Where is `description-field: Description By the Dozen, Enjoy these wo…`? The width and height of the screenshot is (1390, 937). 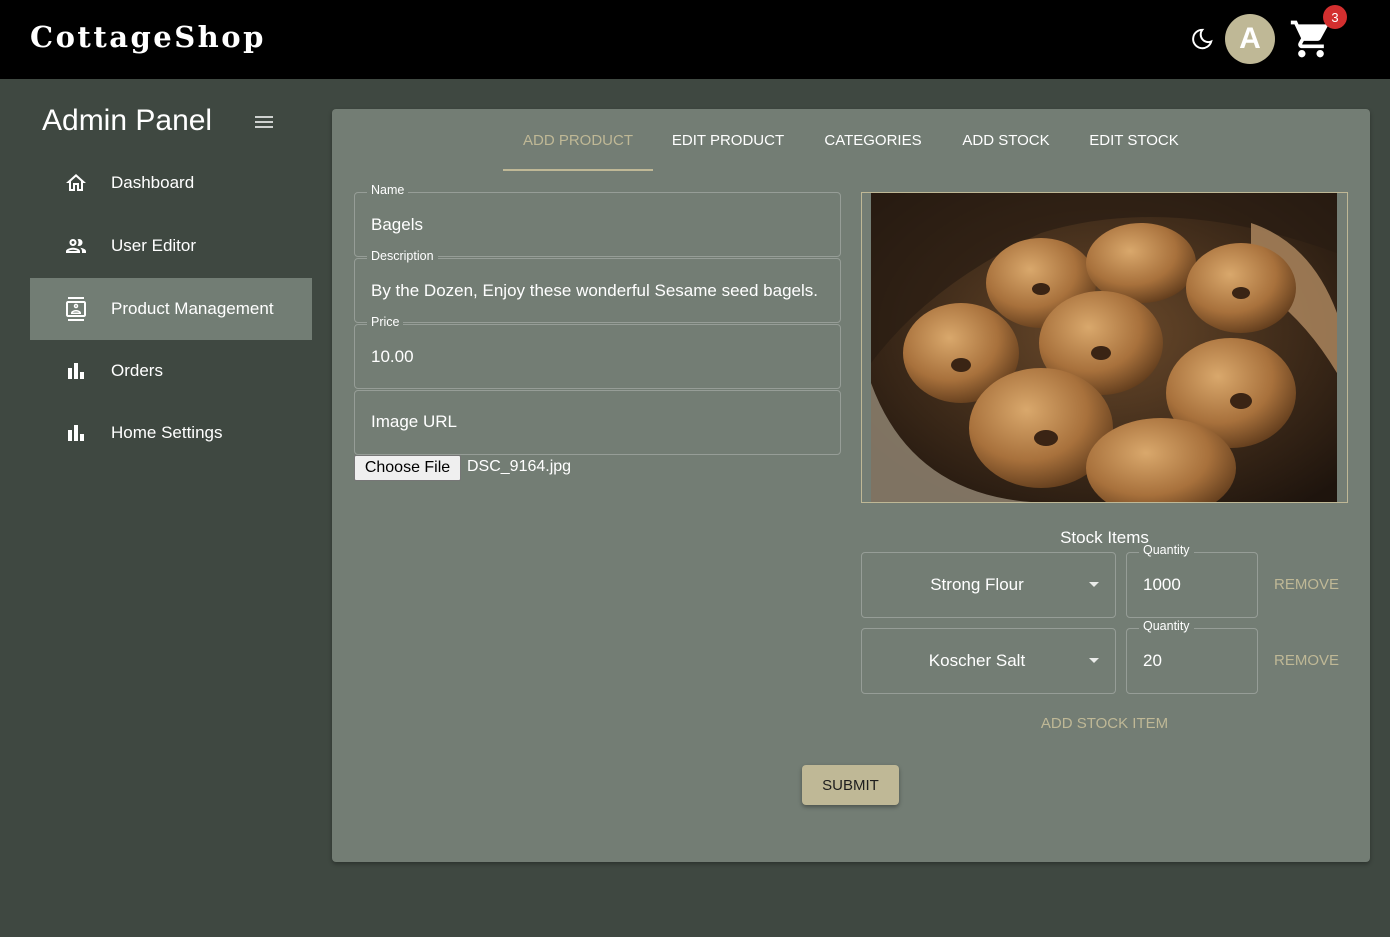 description-field: Description By the Dozen, Enjoy these wo… is located at coordinates (597, 286).